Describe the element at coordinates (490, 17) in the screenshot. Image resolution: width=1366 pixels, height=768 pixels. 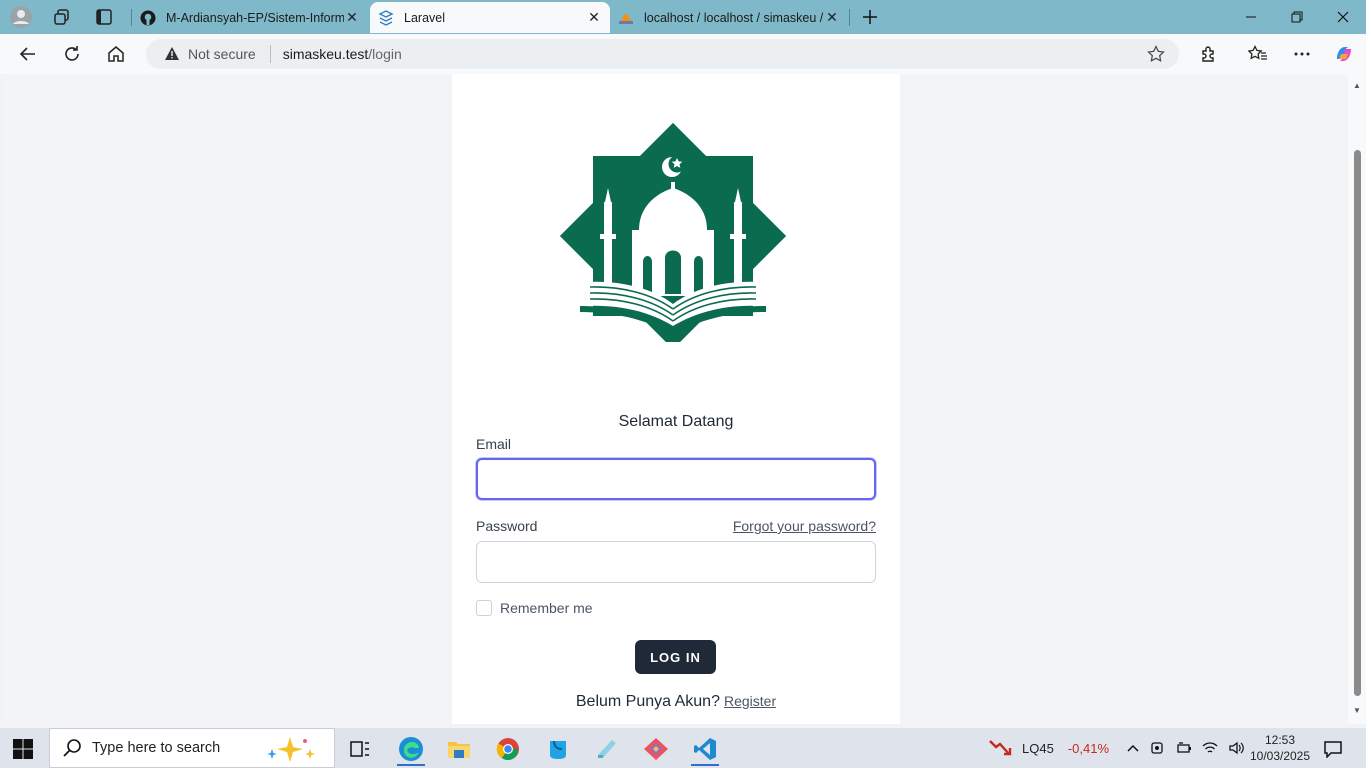
I see `tab-laravel: Laravel ✕` at that location.